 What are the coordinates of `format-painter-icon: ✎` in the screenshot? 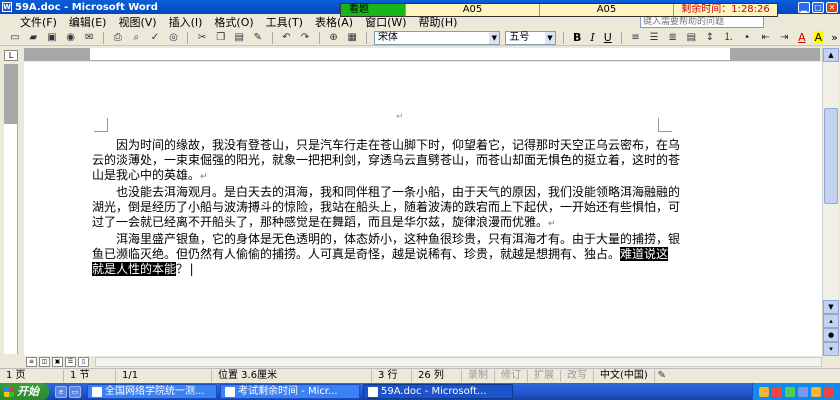 It's located at (258, 37).